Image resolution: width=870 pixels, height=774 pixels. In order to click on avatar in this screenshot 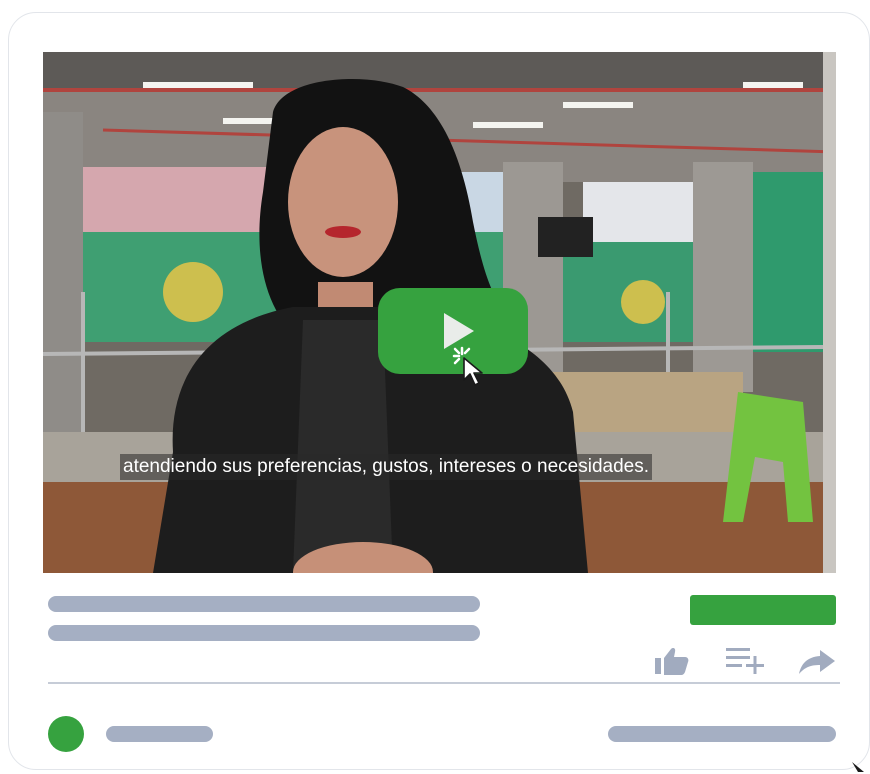, I will do `click(66, 734)`.